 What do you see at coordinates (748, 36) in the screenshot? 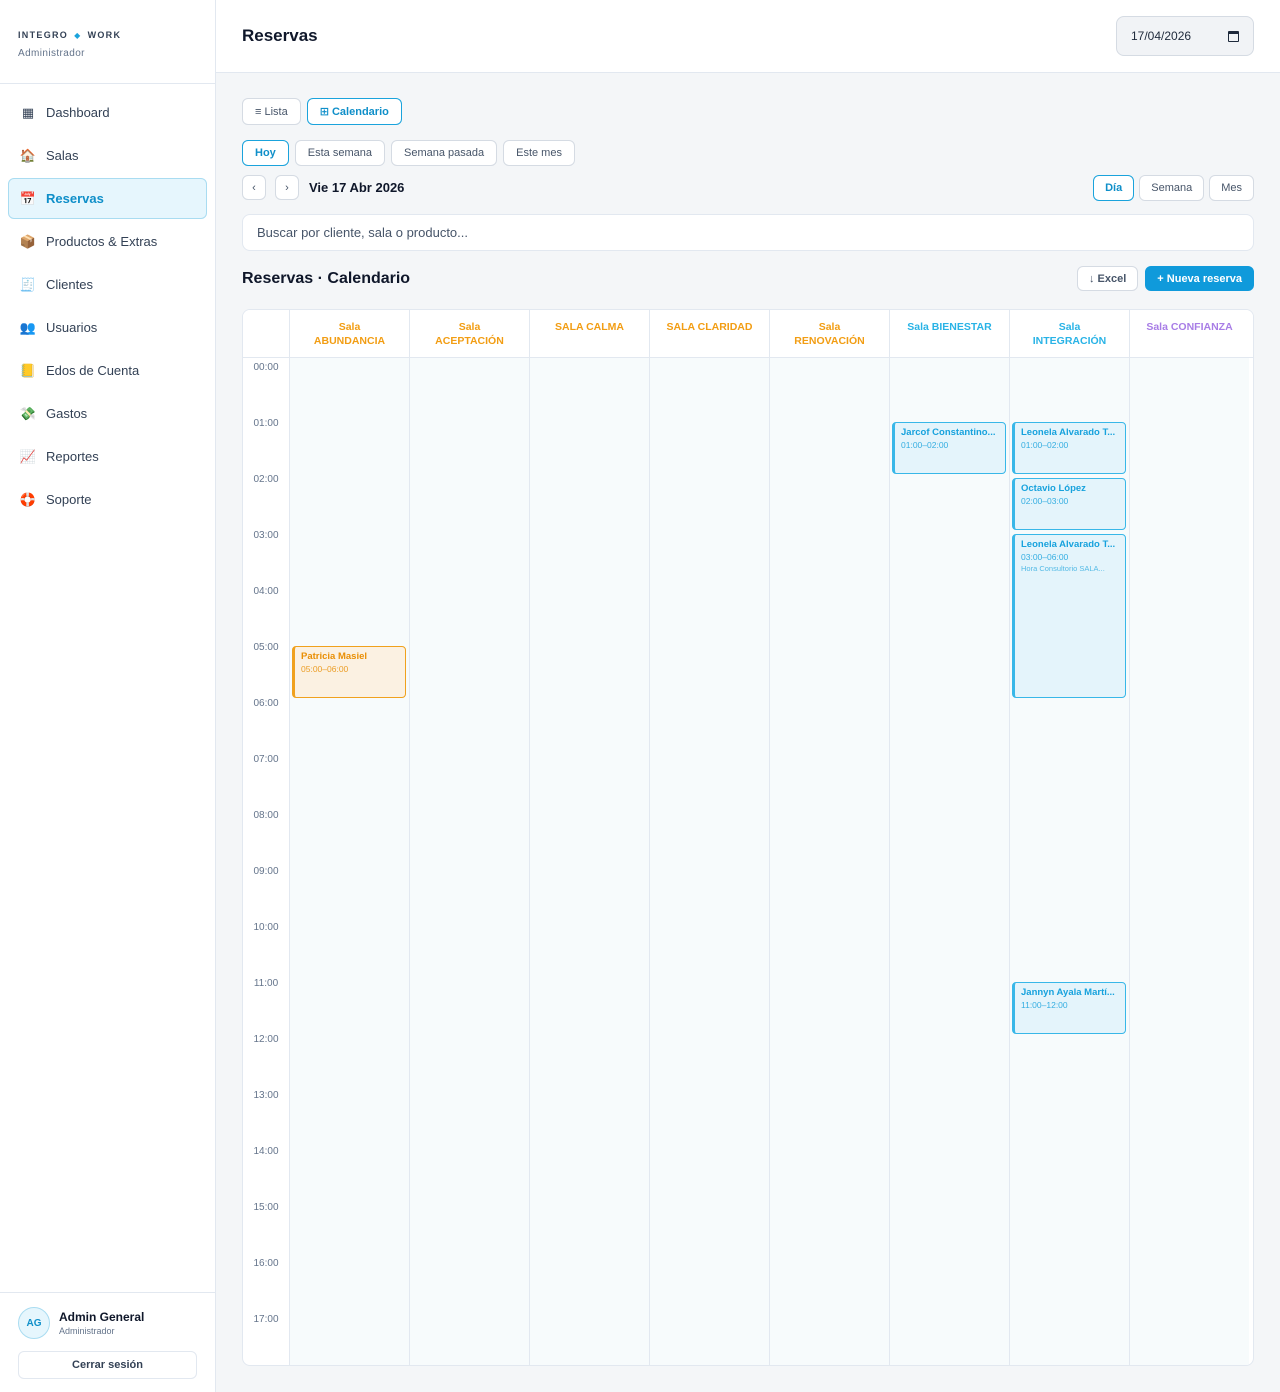
I see `topbar: Reservas 17/04/2026` at bounding box center [748, 36].